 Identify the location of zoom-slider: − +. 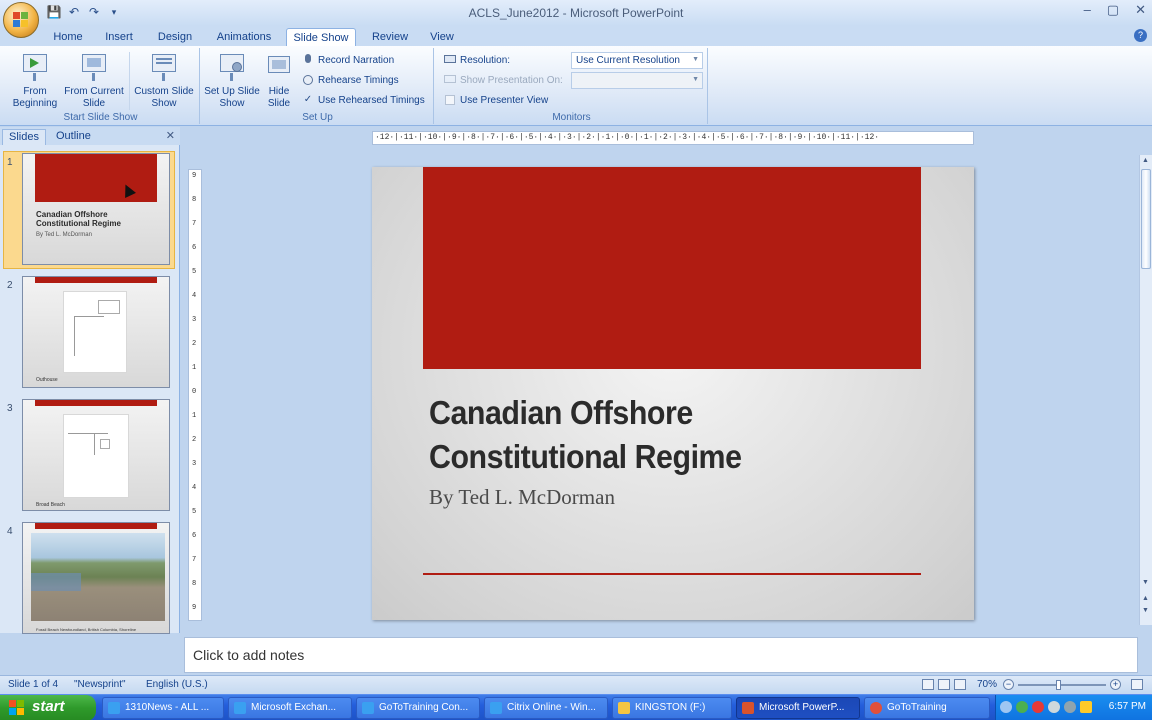
(1073, 684).